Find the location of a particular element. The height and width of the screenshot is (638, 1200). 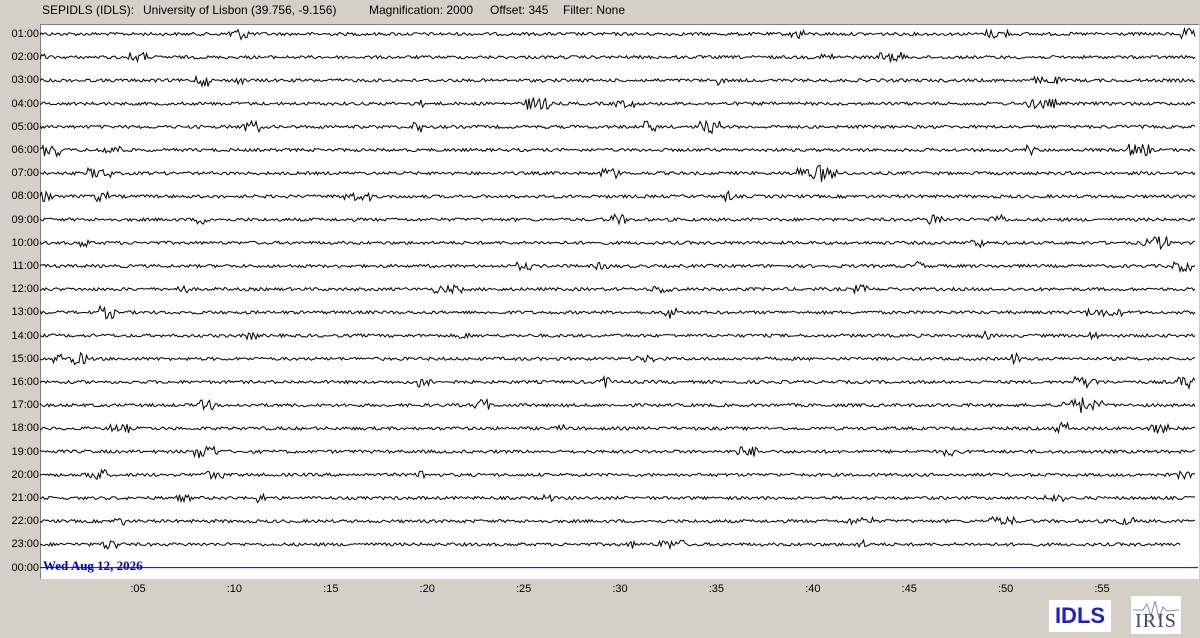

hour-label: 02:00 is located at coordinates (25, 57).